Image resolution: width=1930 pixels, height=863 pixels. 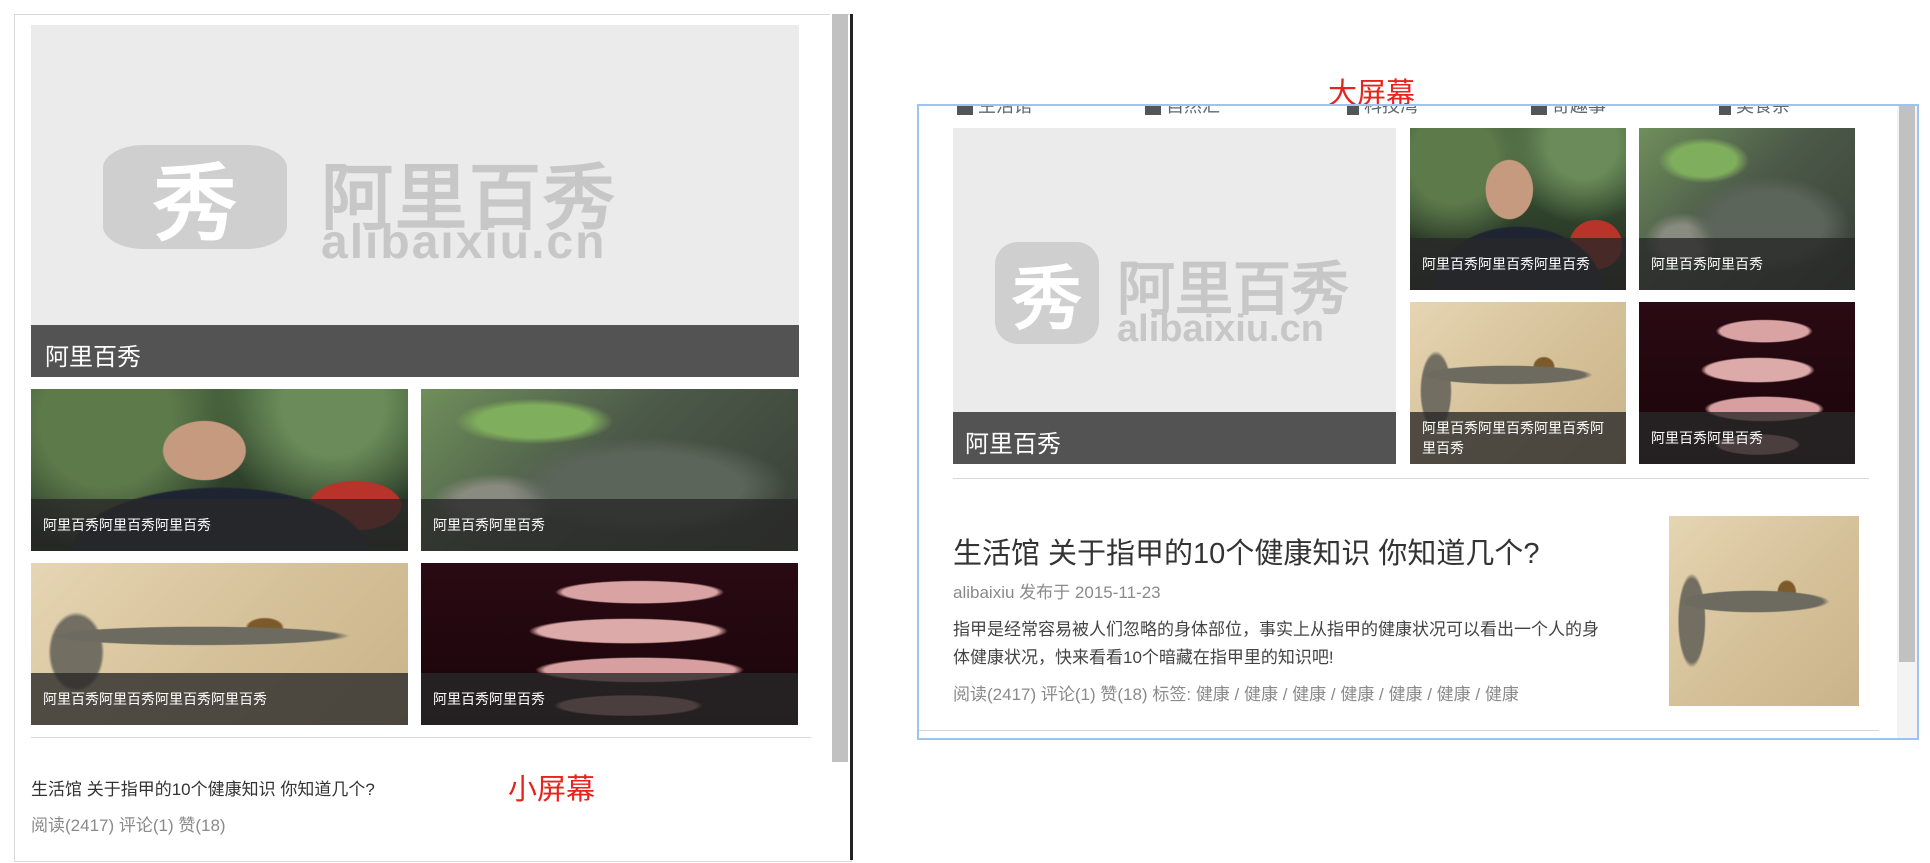 I want to click on nav-item: 生活馆, so click(x=994, y=111).